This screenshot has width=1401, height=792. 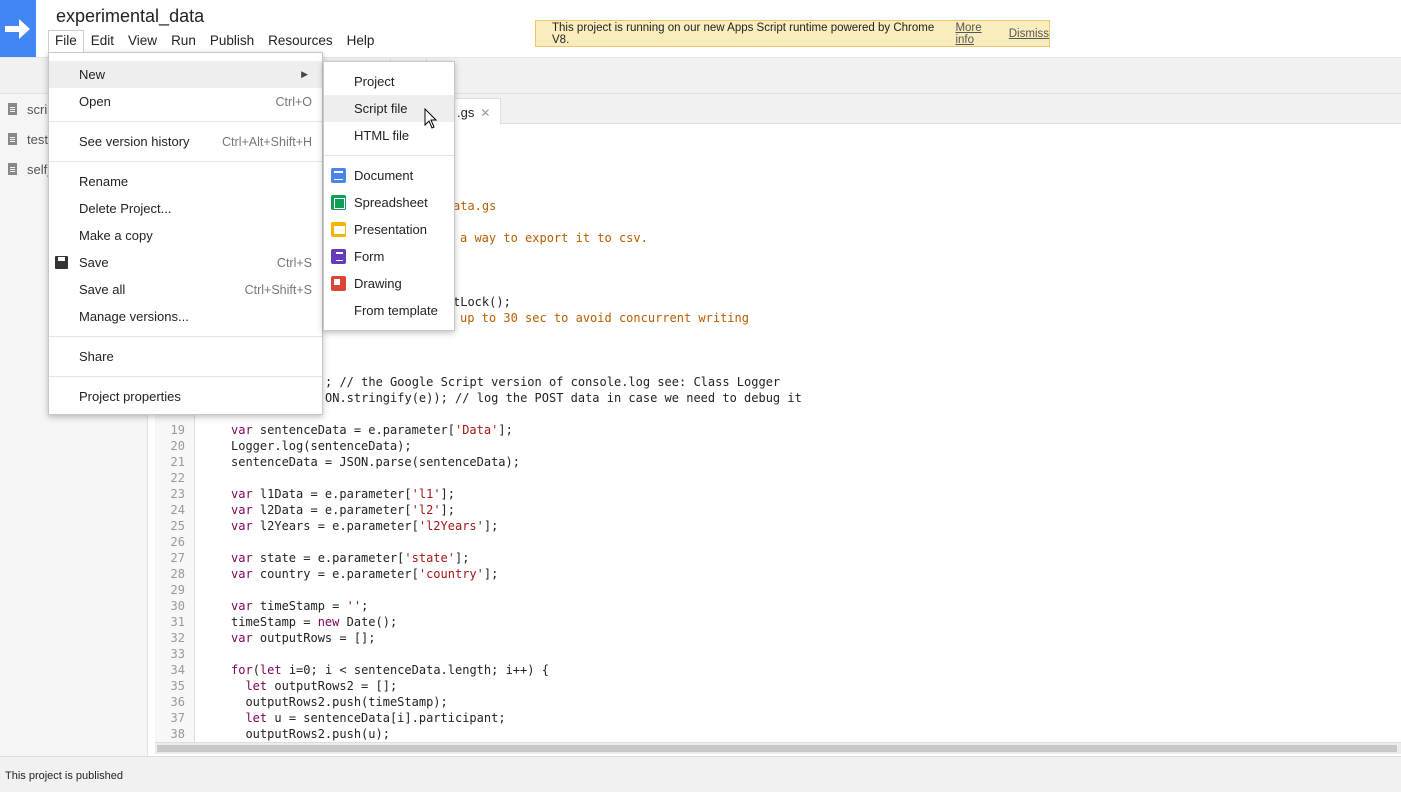 What do you see at coordinates (134, 141) in the screenshot?
I see `menu-item-label: See version history` at bounding box center [134, 141].